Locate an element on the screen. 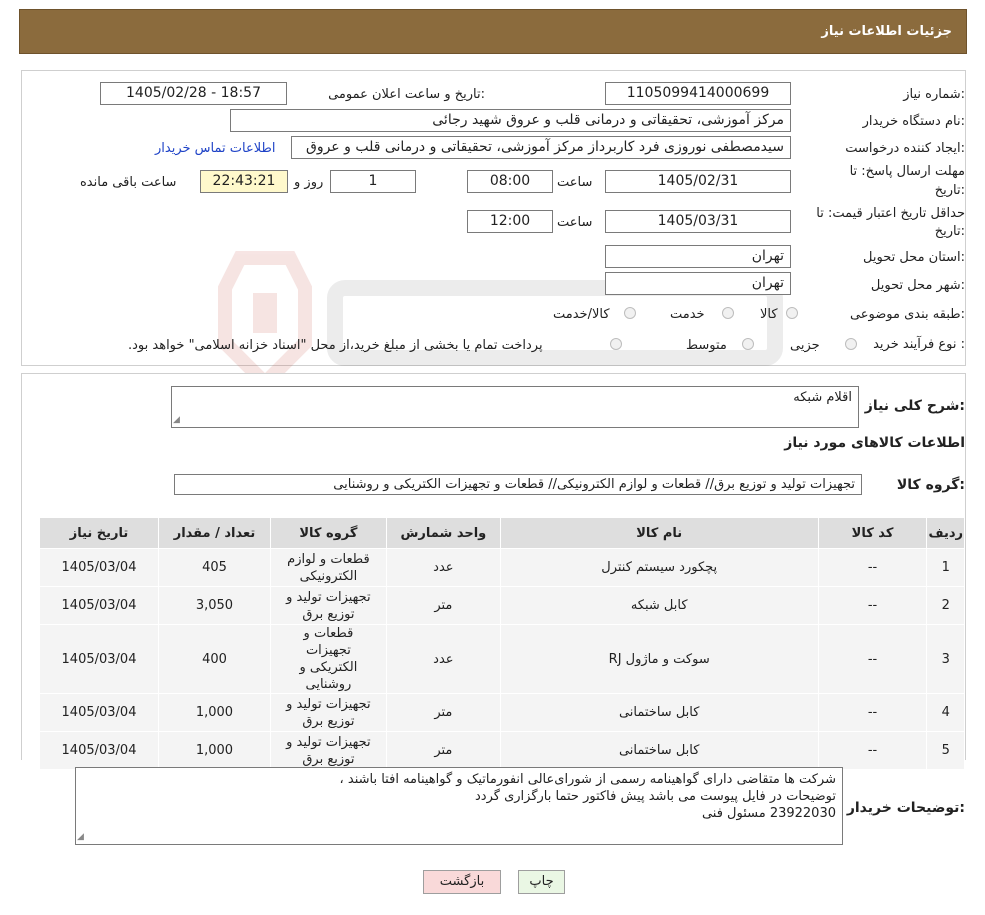  announce-datetime-field: 1405/02/28 - 18:57 is located at coordinates (193, 93).